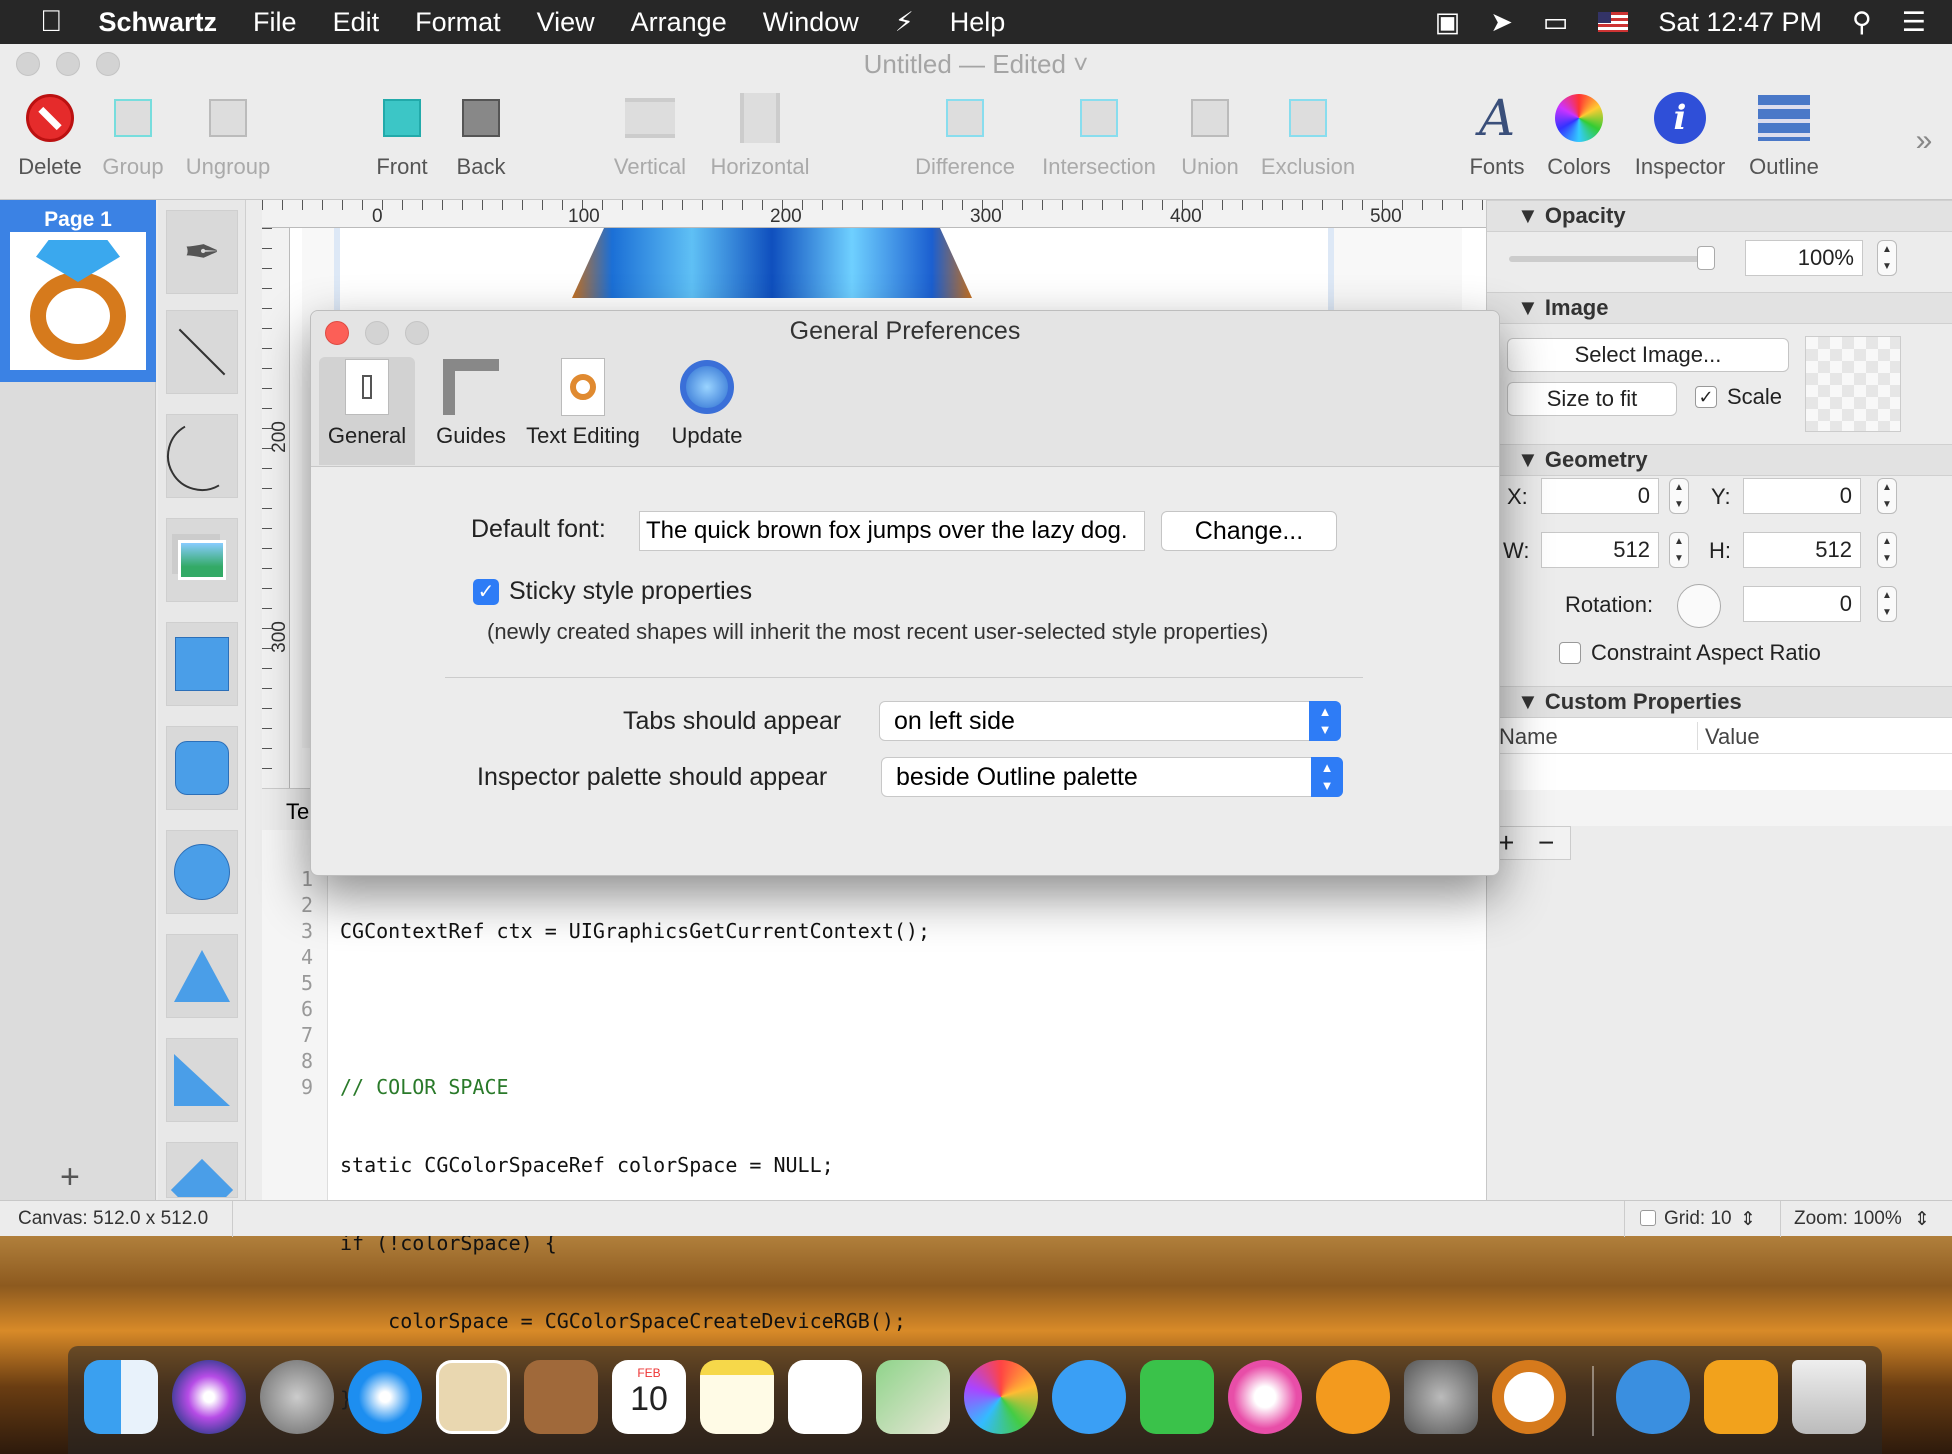 Image resolution: width=1952 pixels, height=1454 pixels. I want to click on tab-general: General, so click(367, 411).